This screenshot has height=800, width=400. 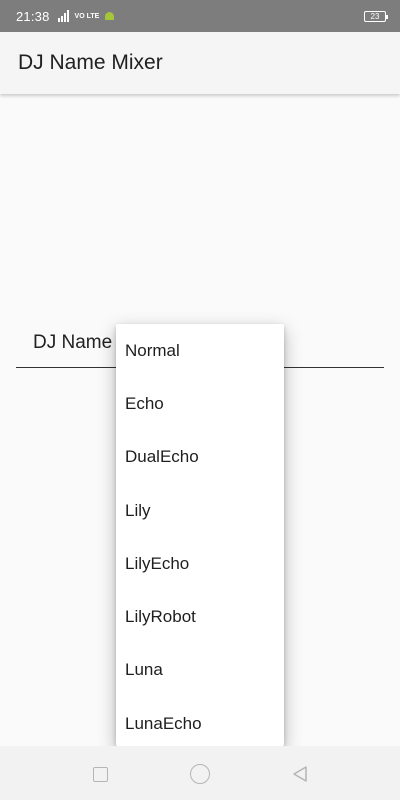 I want to click on recents-icon, so click(x=100, y=774).